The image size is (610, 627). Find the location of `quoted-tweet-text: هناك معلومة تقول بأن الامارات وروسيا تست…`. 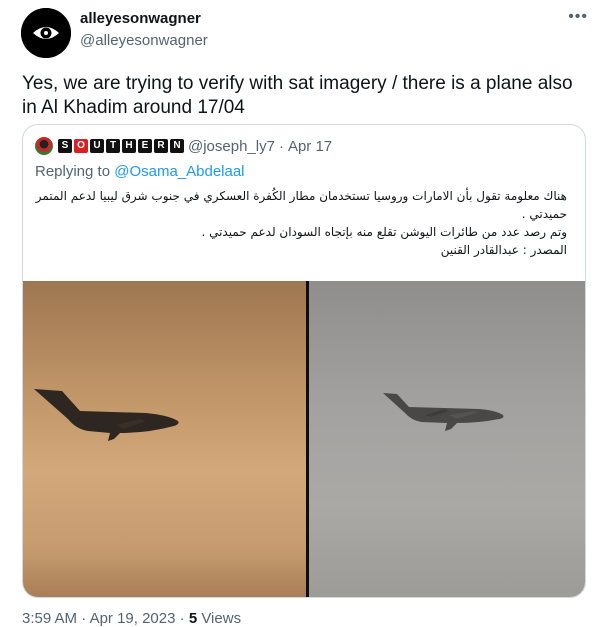

quoted-tweet-text: هناك معلومة تقول بأن الامارات وروسيا تست… is located at coordinates (301, 223).